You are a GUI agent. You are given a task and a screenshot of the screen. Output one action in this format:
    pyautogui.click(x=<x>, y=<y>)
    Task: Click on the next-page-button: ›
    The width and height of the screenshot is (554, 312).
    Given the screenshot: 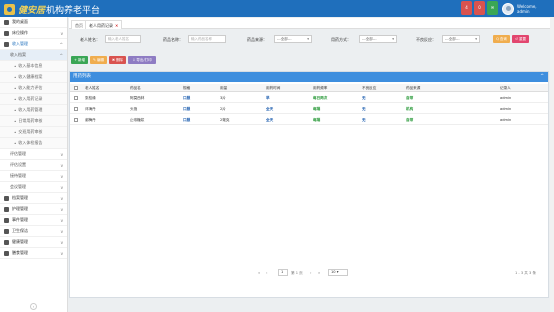 What is the action you would take?
    pyautogui.click(x=310, y=273)
    